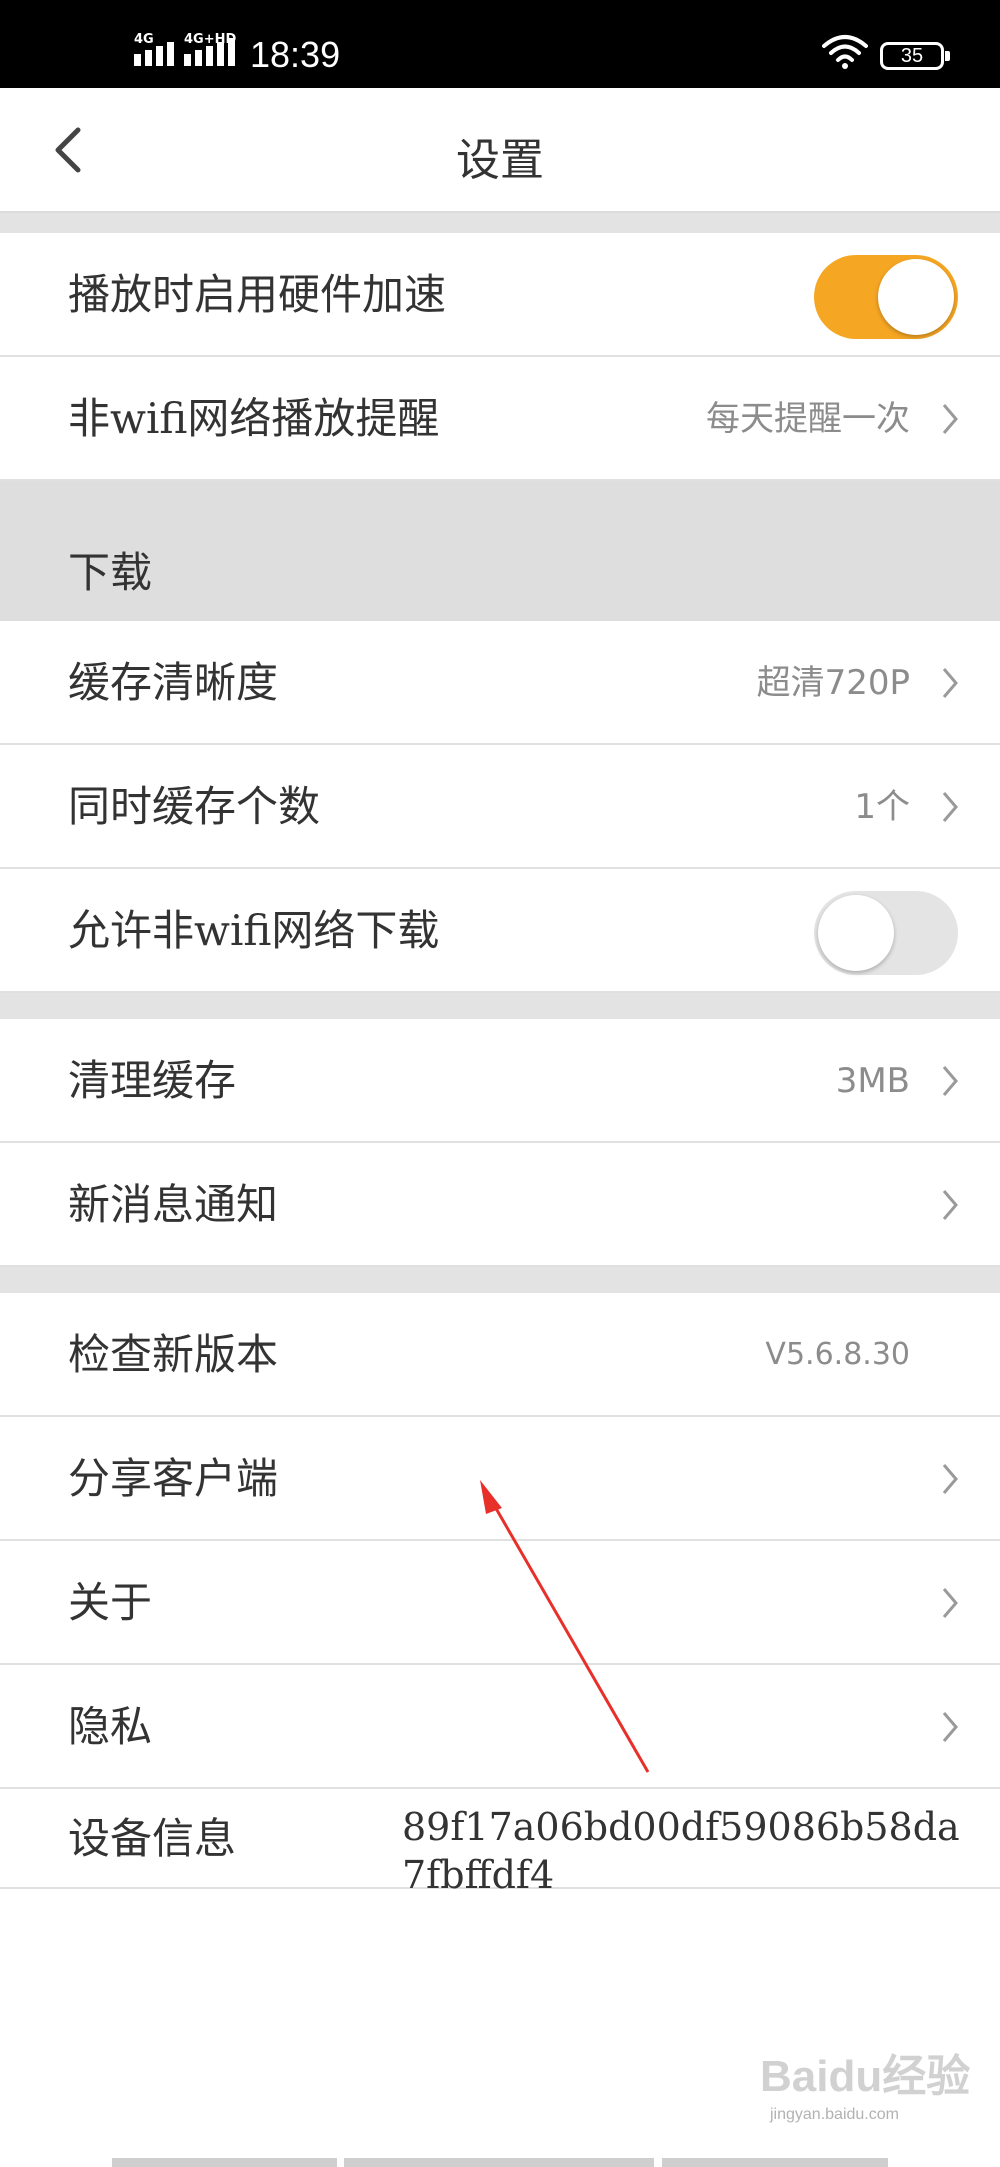  I want to click on concurrent-cache-label: 同时缓存个数, so click(194, 806).